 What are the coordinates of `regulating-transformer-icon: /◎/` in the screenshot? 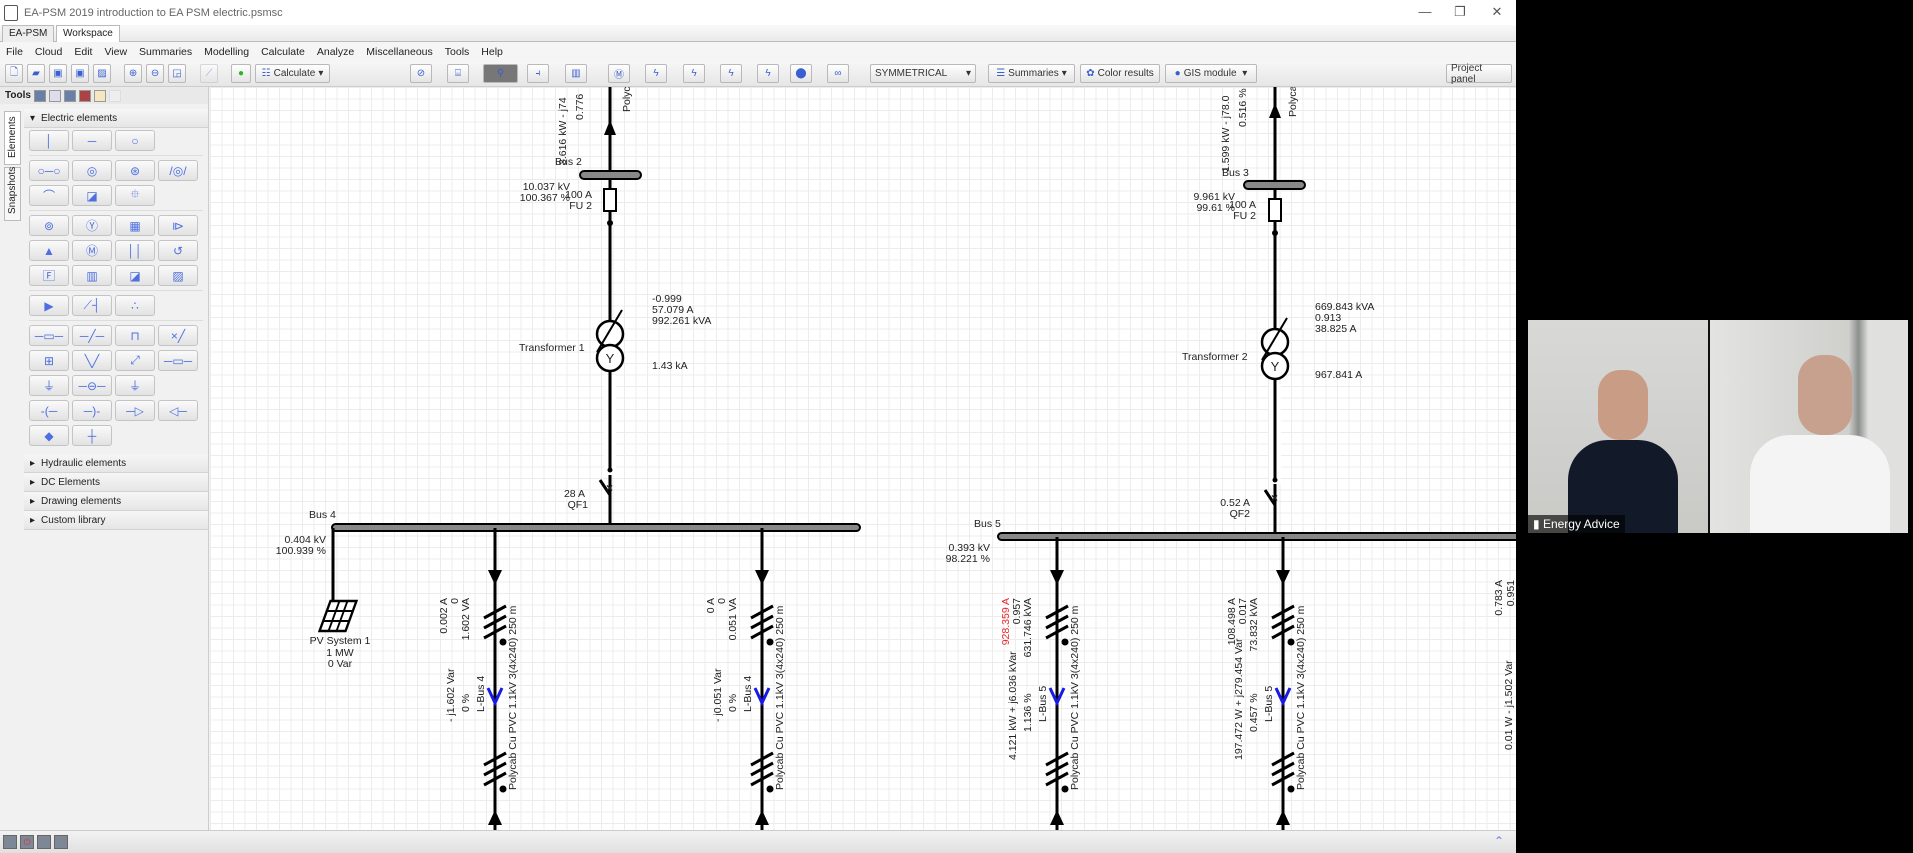 It's located at (178, 170).